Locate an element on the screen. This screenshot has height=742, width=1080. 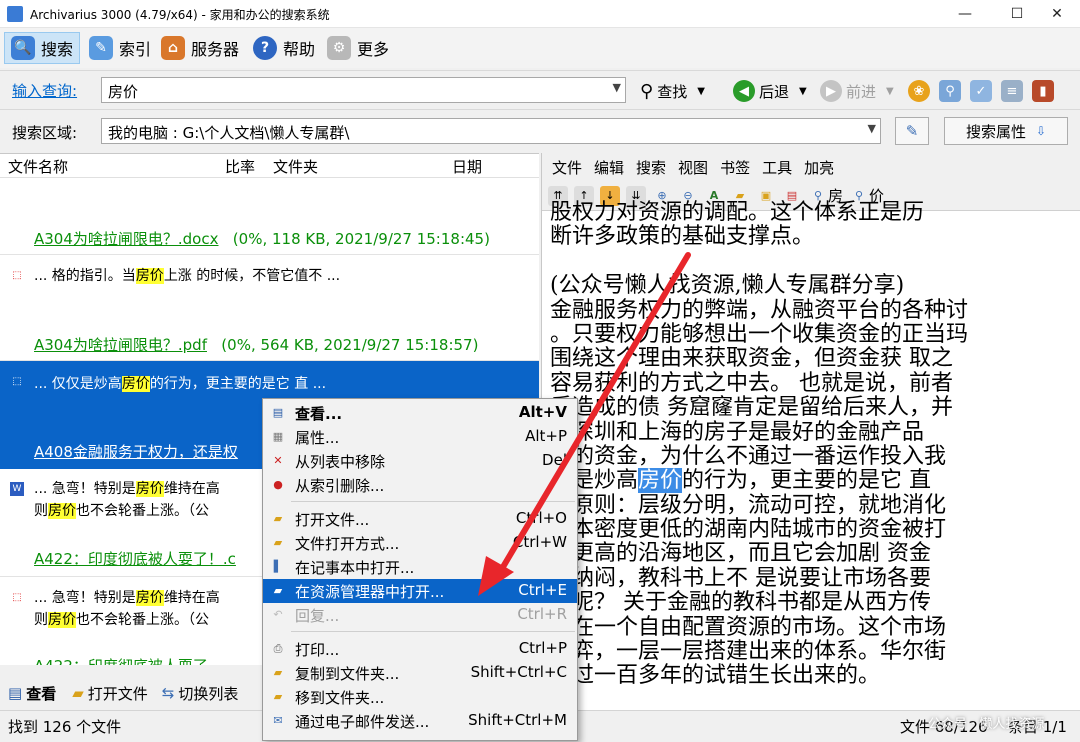
help-tab-button: ? 帮助 is located at coordinates (284, 48).